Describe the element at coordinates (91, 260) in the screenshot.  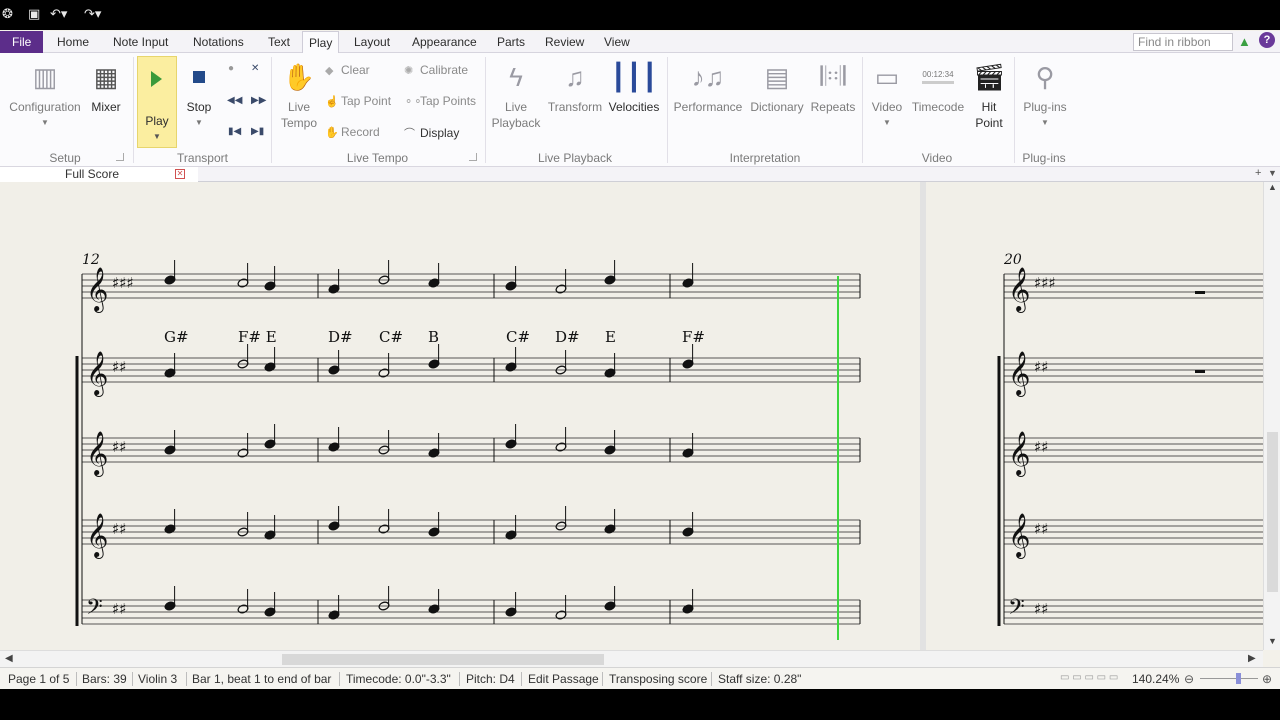
I see `bar-number-12: 12` at that location.